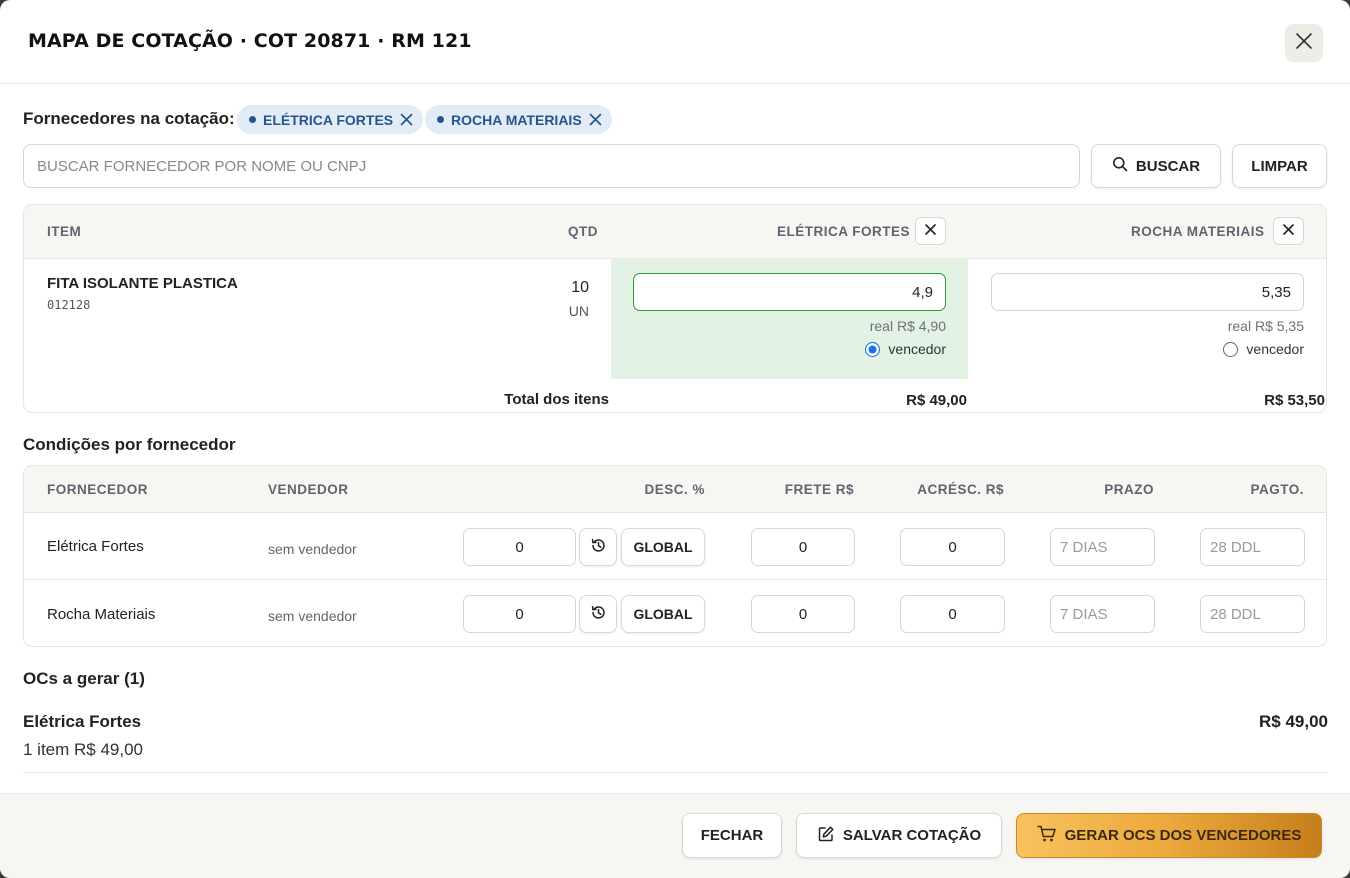  What do you see at coordinates (583, 231) in the screenshot?
I see `col-qty: QTD` at bounding box center [583, 231].